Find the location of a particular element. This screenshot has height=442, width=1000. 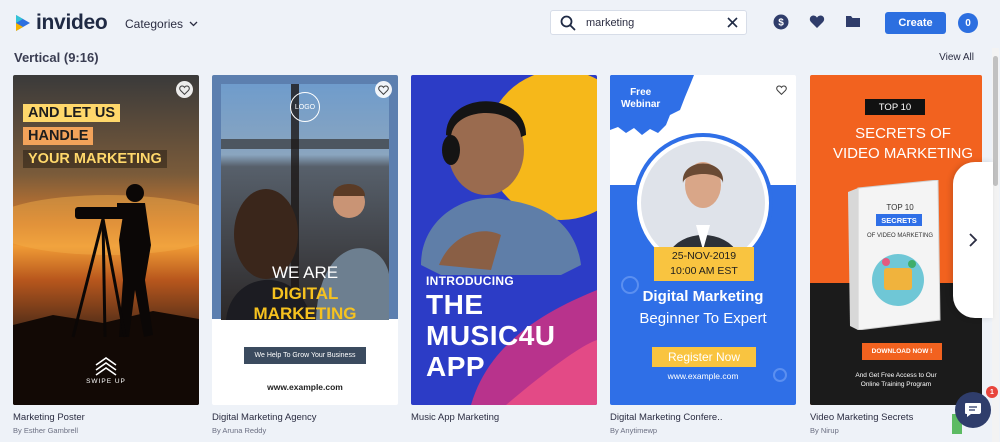

search-box is located at coordinates (648, 22).